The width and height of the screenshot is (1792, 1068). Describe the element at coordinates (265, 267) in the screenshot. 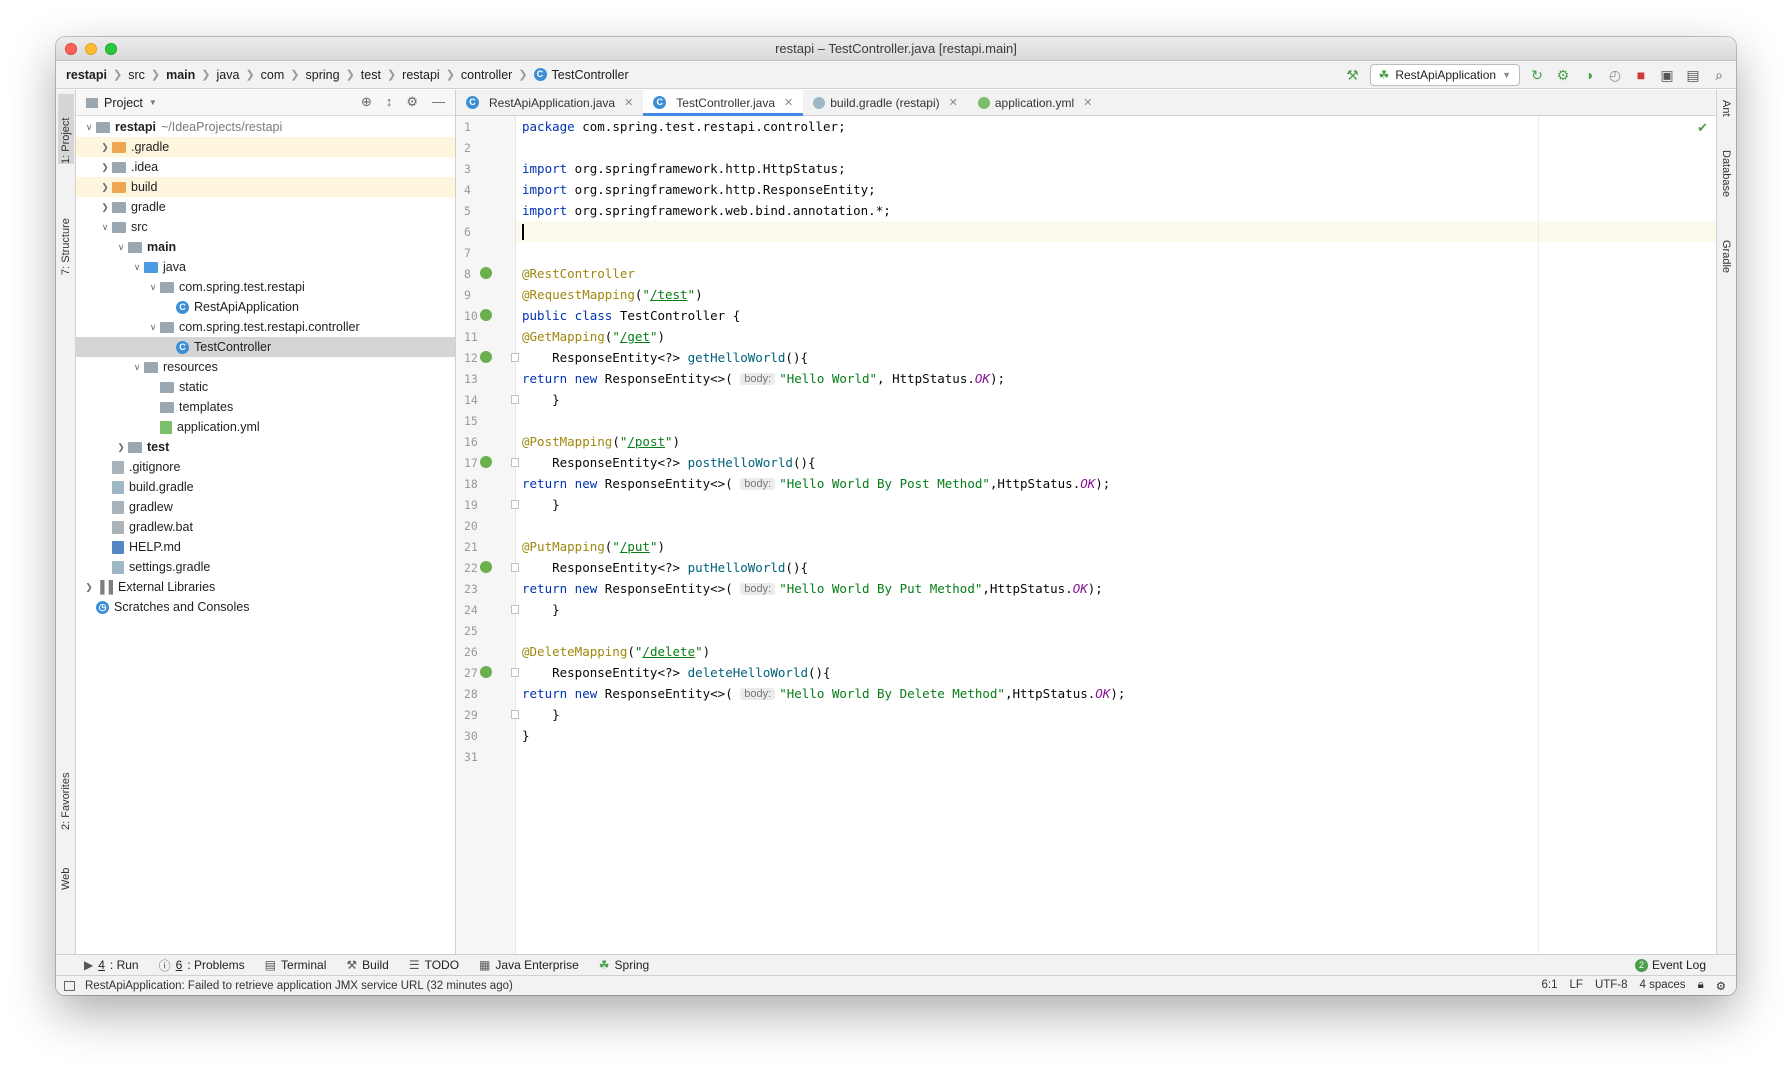

I see `tree-item: ∨ java` at that location.